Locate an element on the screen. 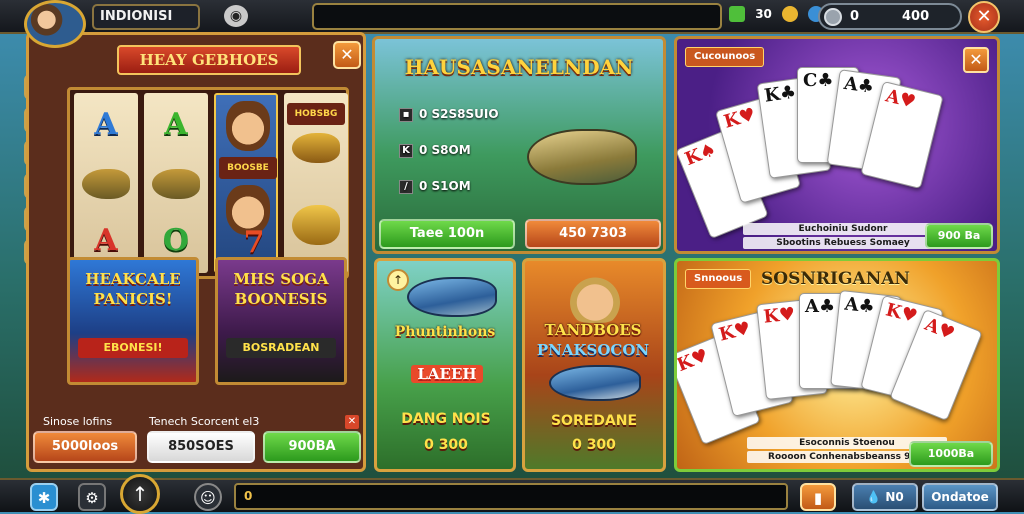 The width and height of the screenshot is (1024, 514). treasure-symbol is located at coordinates (316, 148).